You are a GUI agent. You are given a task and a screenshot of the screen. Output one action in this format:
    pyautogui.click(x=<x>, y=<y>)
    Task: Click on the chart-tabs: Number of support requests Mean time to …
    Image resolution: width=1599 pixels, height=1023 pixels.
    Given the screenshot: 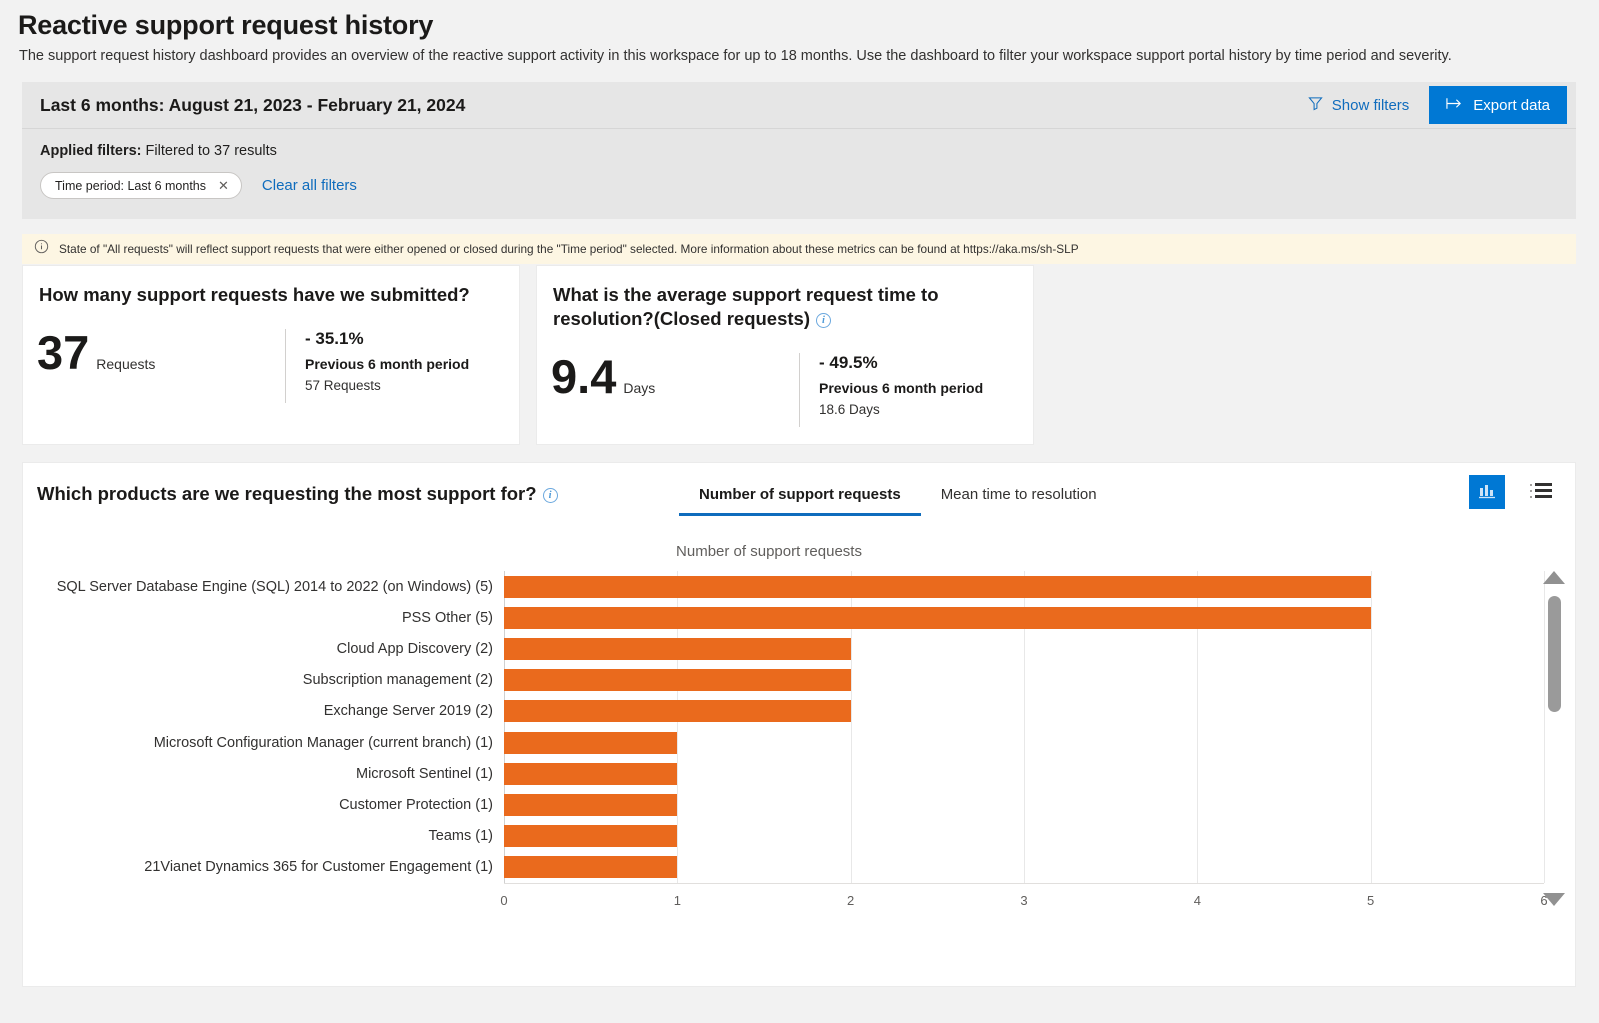 What is the action you would take?
    pyautogui.click(x=898, y=499)
    